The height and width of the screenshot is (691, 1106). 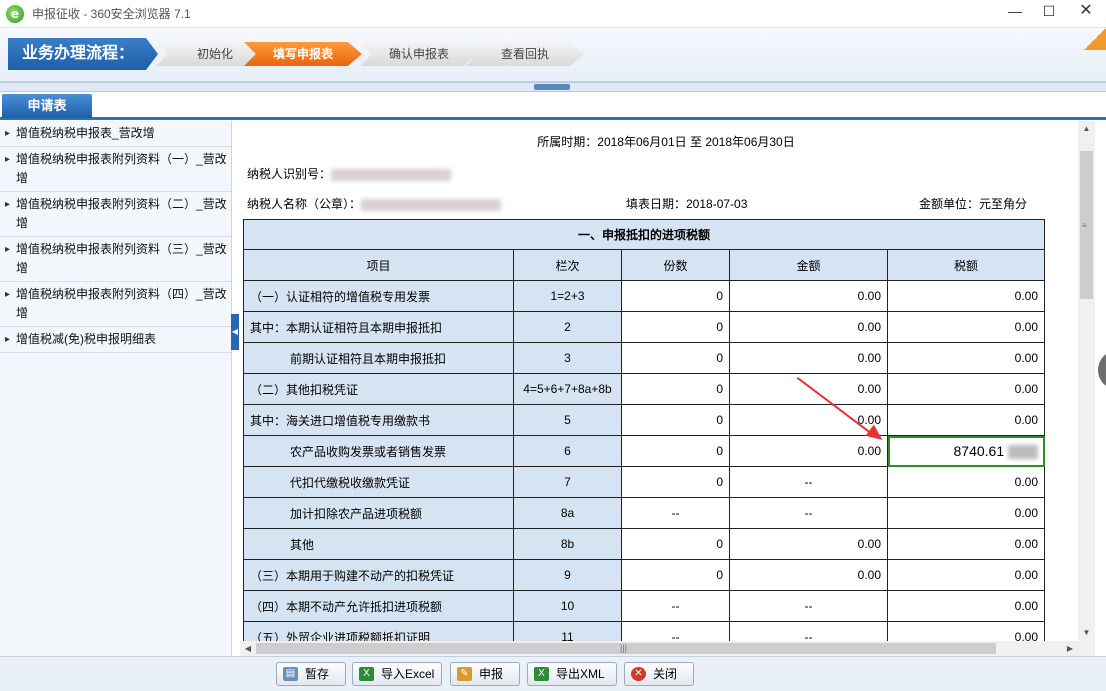 I want to click on submit-label: 申报, so click(x=491, y=674).